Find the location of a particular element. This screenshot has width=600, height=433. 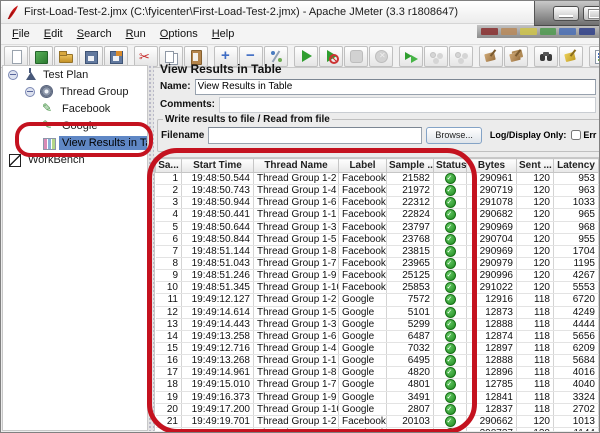

toolbar-clear-button is located at coordinates (491, 56).